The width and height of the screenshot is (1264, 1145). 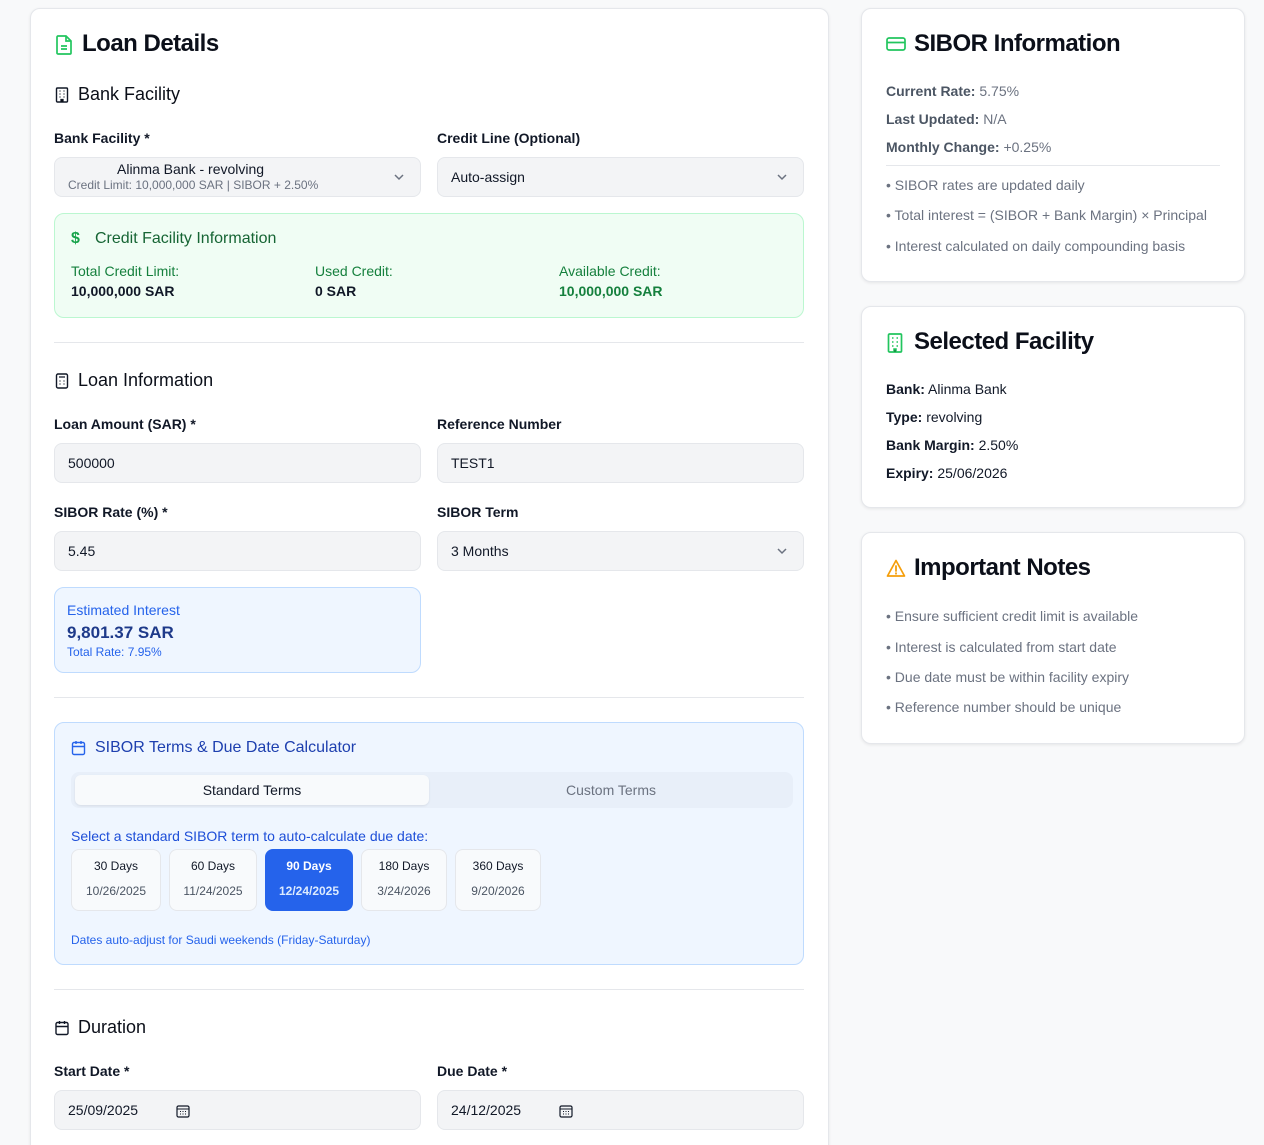 What do you see at coordinates (64, 45) in the screenshot?
I see `document-icon` at bounding box center [64, 45].